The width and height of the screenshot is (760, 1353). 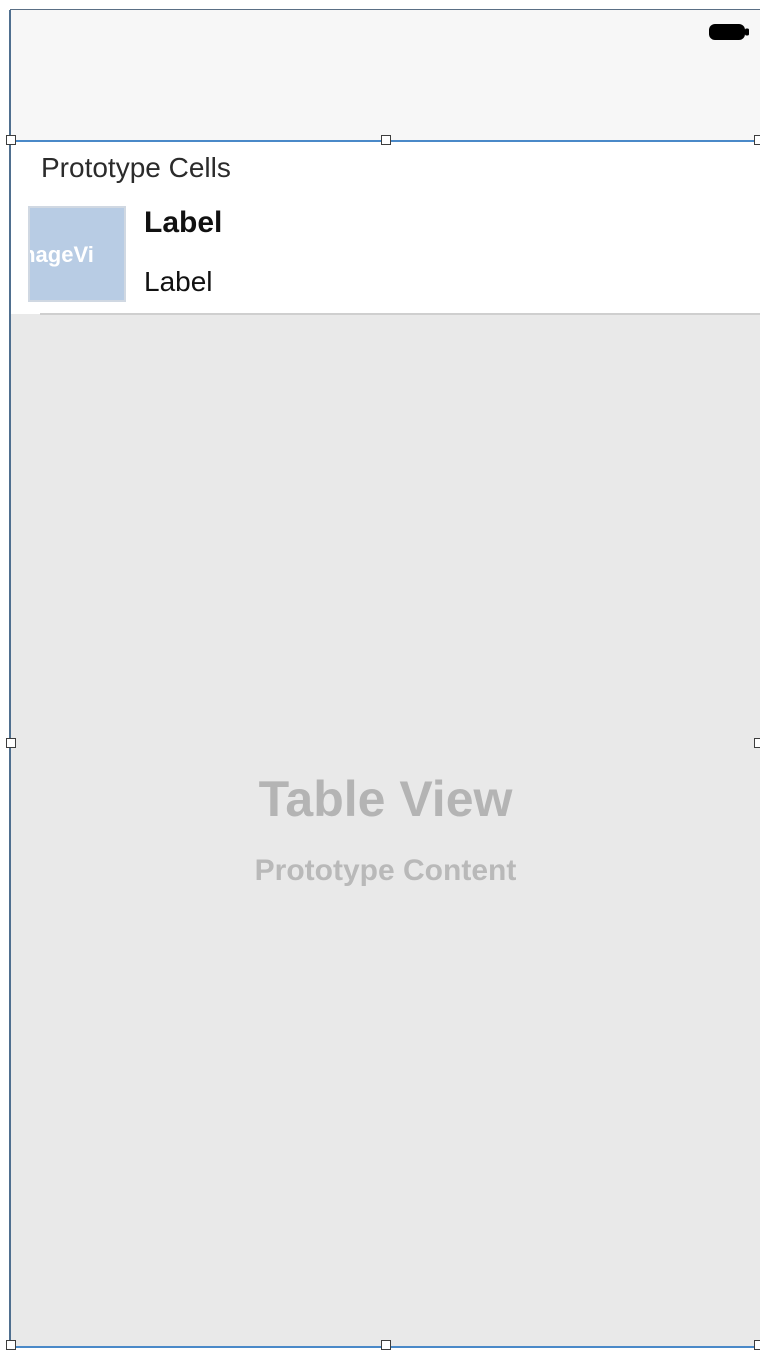 I want to click on scene-top-edge, so click(x=385, y=9).